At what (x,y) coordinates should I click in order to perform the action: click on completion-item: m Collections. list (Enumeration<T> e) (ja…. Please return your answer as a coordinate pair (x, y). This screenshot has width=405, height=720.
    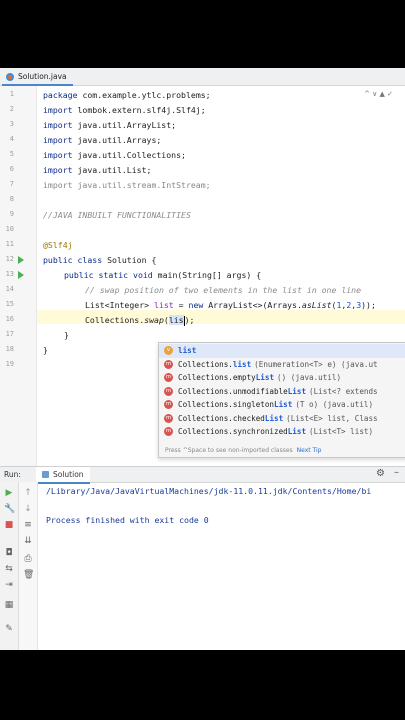
    Looking at the image, I should click on (282, 365).